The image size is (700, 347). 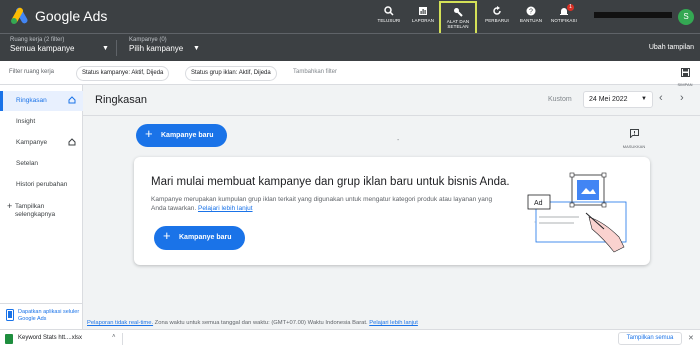 I want to click on filter-chip-campaign-status: Status kampanye: Aktif, Dijeda, so click(x=123, y=73).